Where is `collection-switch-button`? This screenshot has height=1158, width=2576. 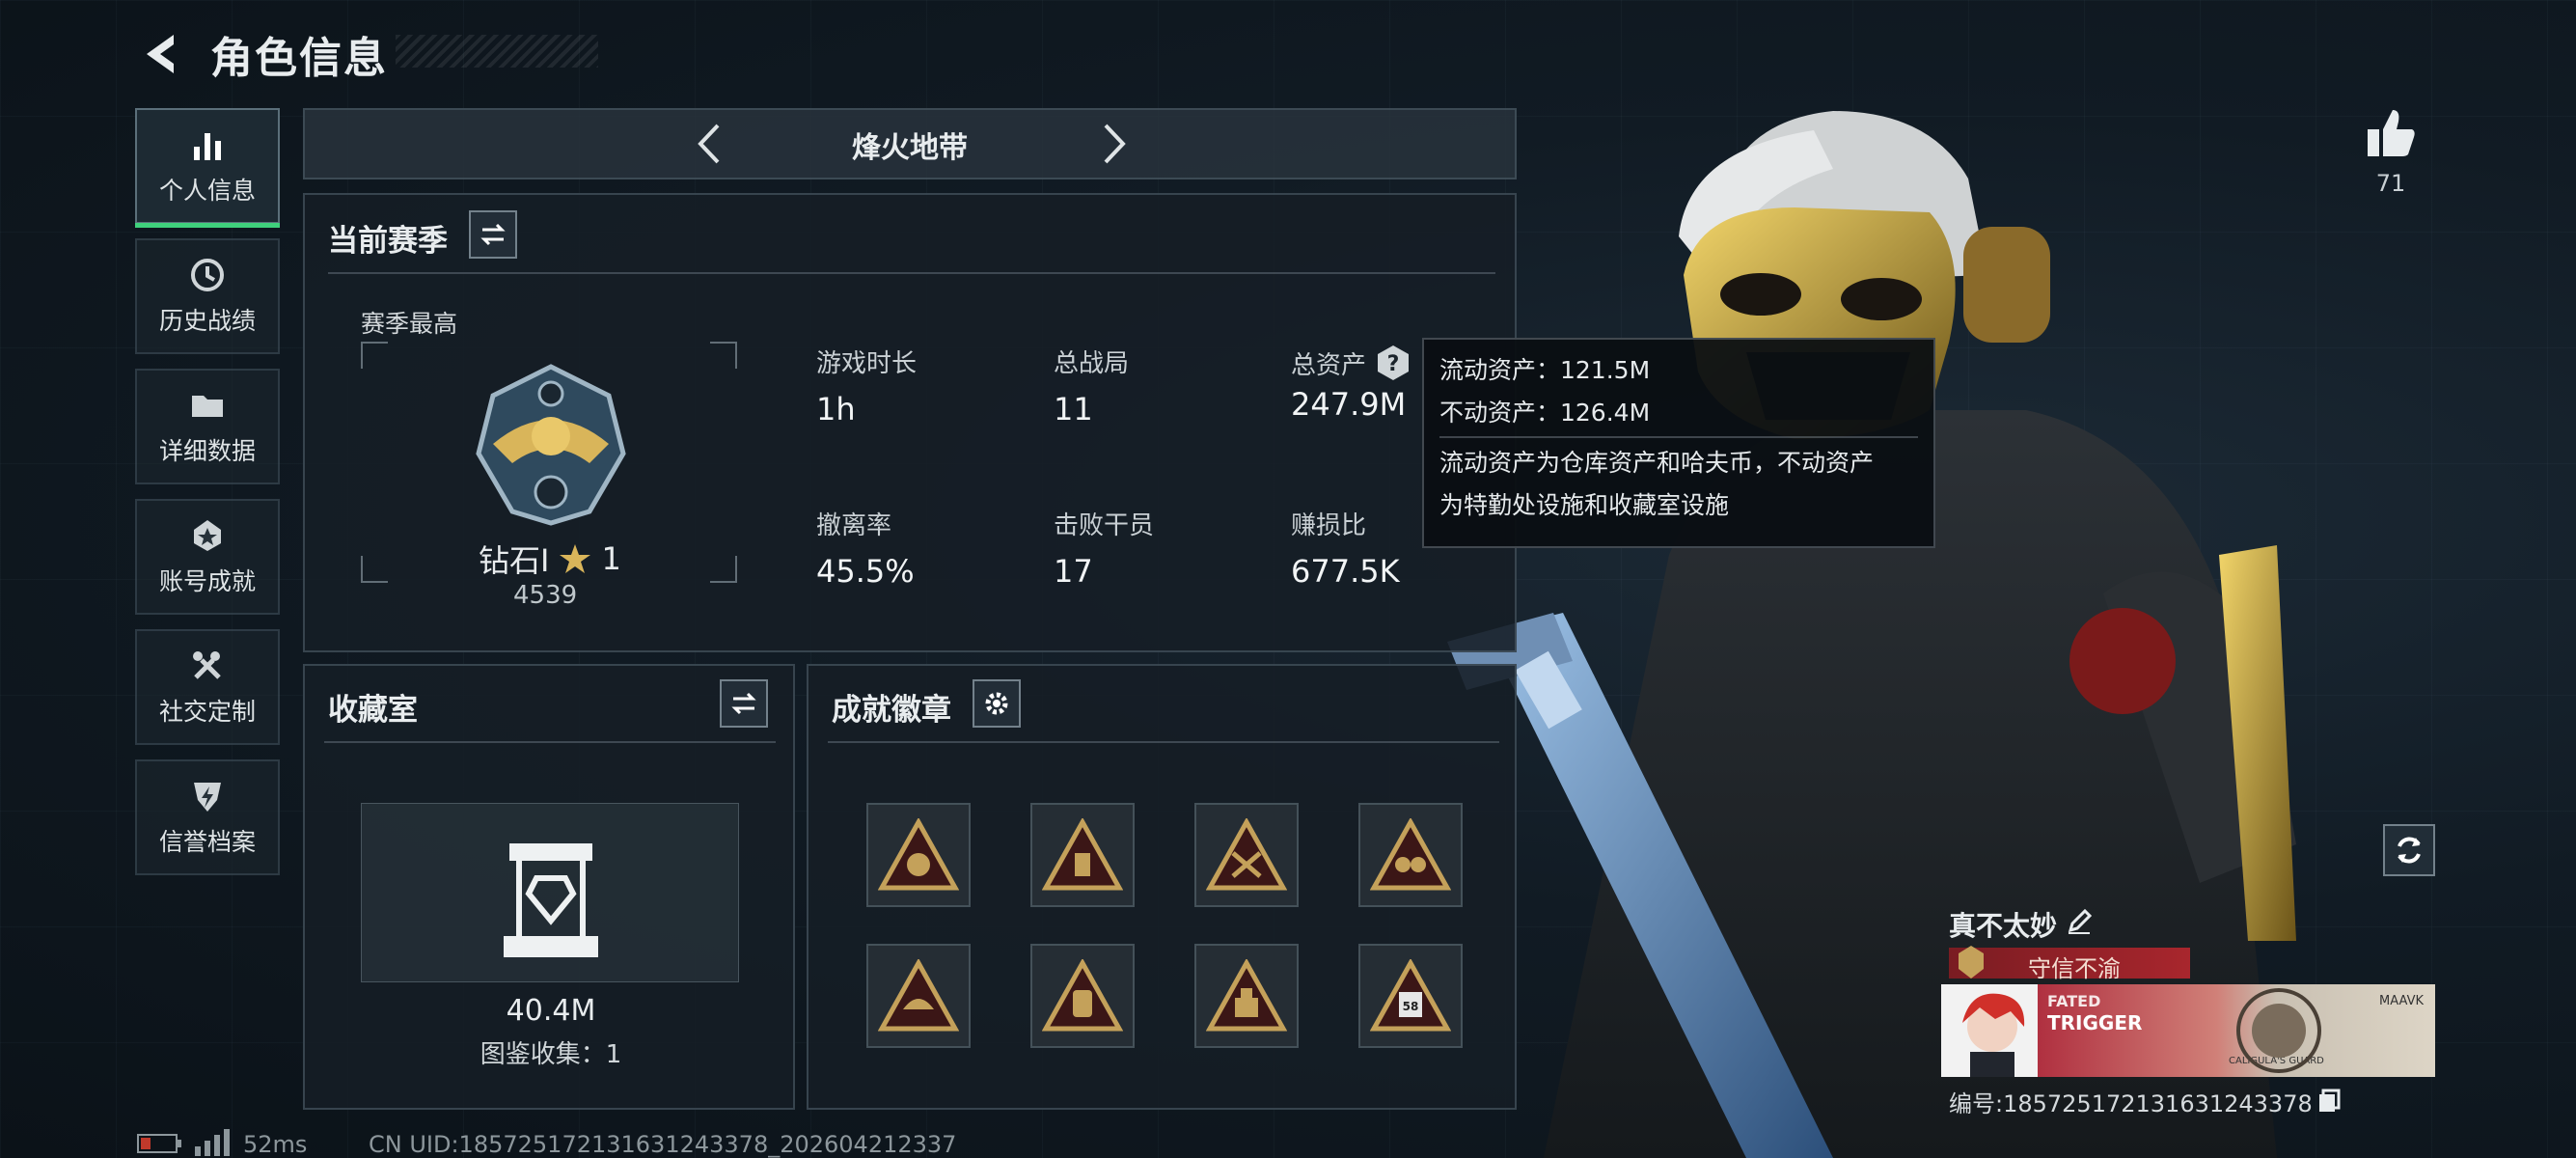
collection-switch-button is located at coordinates (744, 703).